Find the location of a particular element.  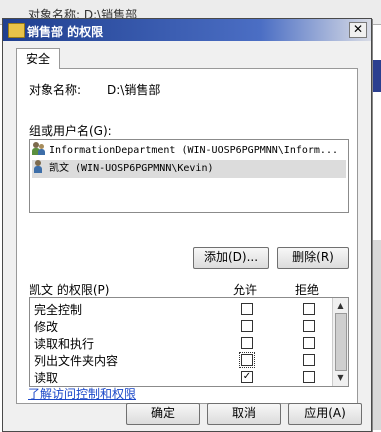

cancel-button: 取消 is located at coordinates (244, 414).